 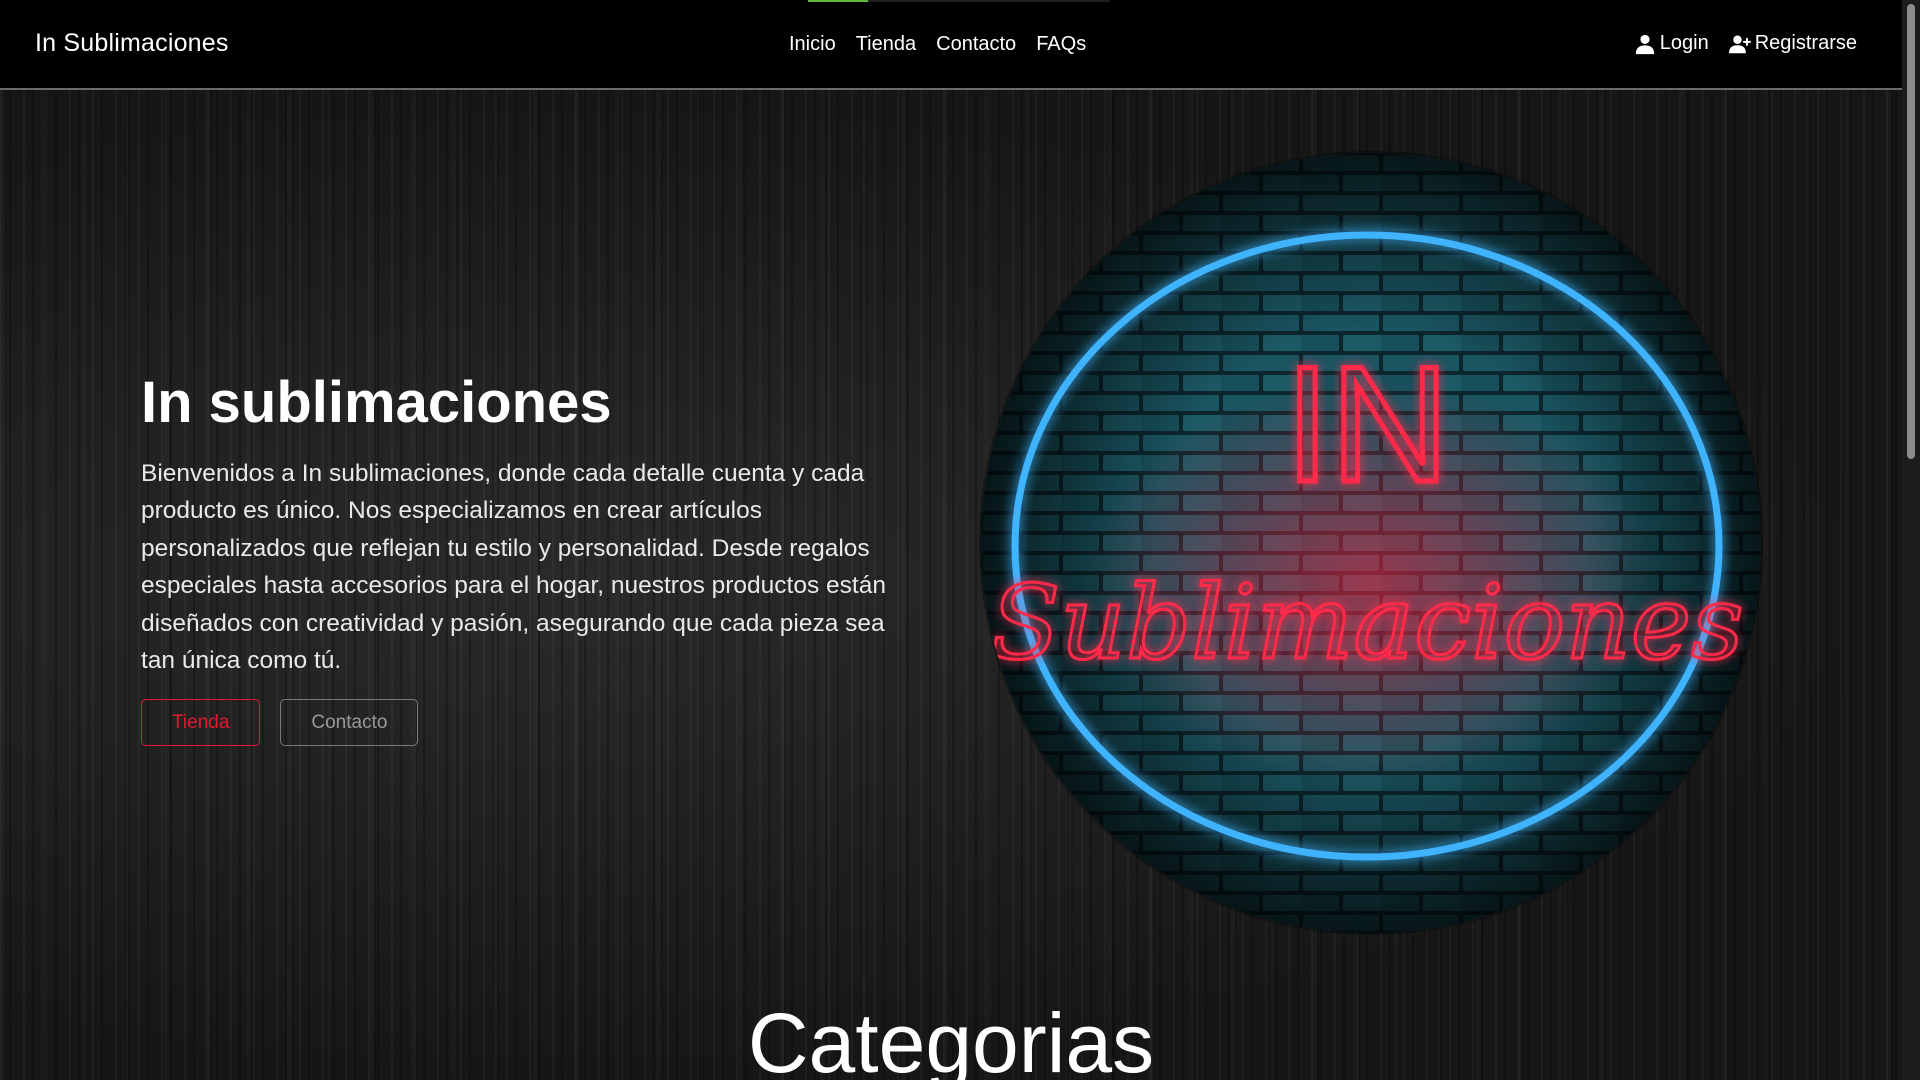 I want to click on neon-logo-line2: Sublimaciones, so click(x=1366, y=623).